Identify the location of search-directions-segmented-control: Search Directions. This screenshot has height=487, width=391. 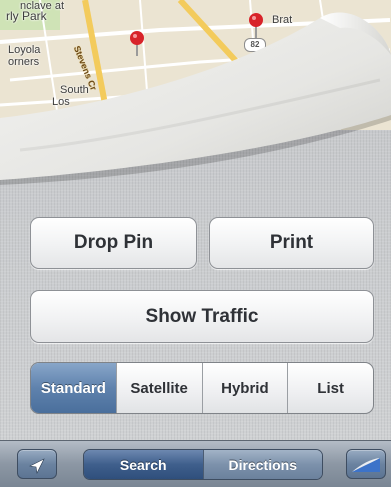
(203, 464).